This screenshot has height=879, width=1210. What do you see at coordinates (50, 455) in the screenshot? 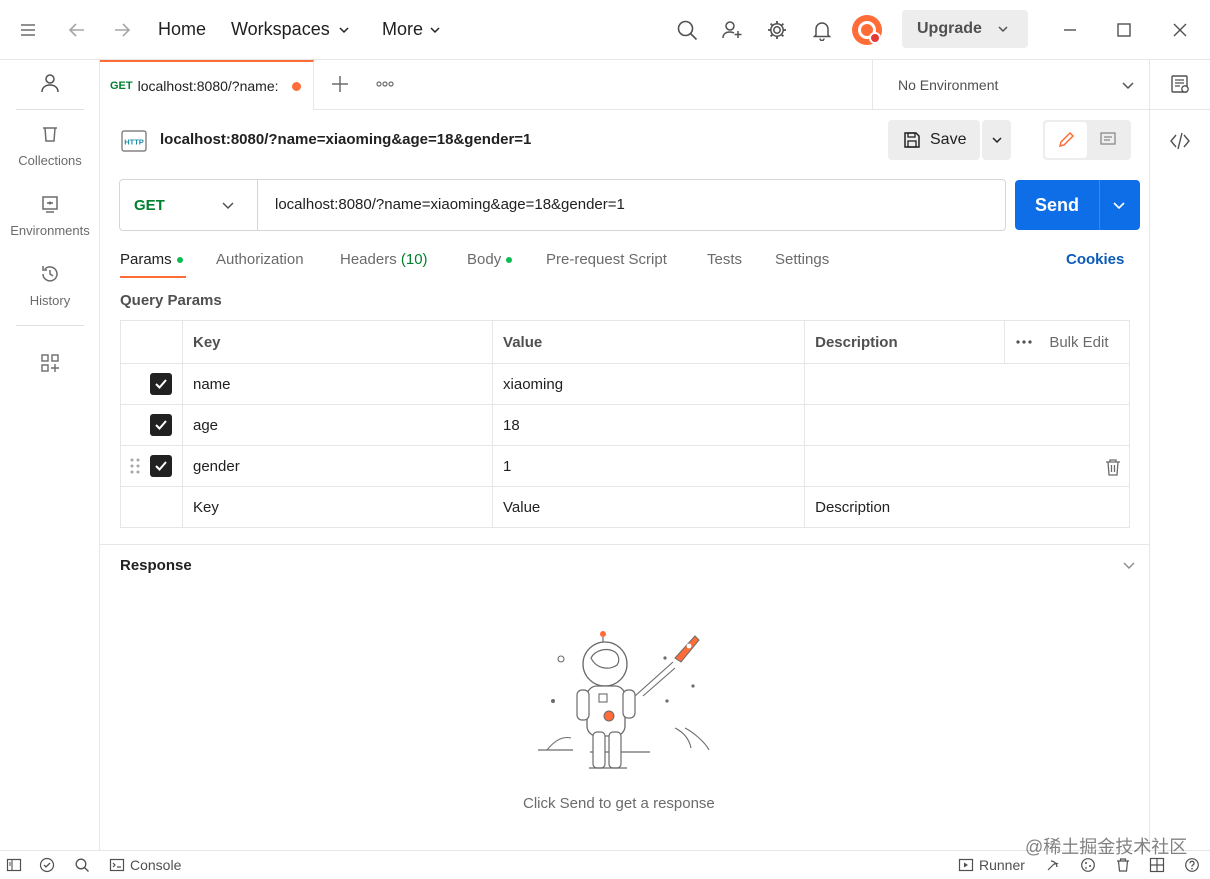
I see `left-sidebar: Collections Environments History` at bounding box center [50, 455].